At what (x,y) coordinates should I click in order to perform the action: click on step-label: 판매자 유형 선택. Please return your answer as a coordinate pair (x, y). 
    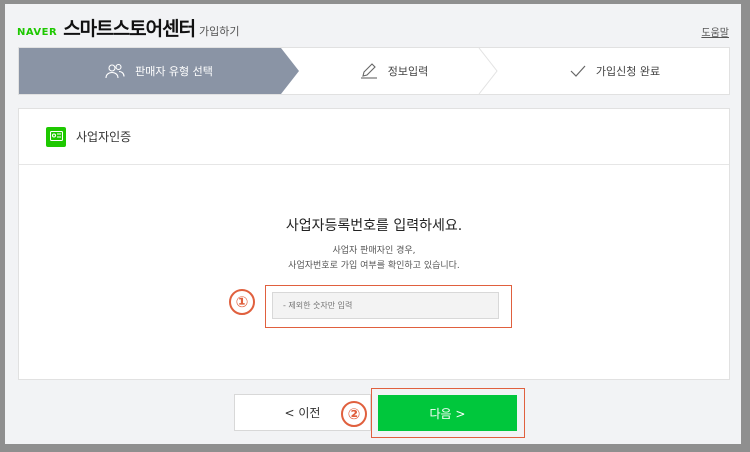
    Looking at the image, I should click on (174, 71).